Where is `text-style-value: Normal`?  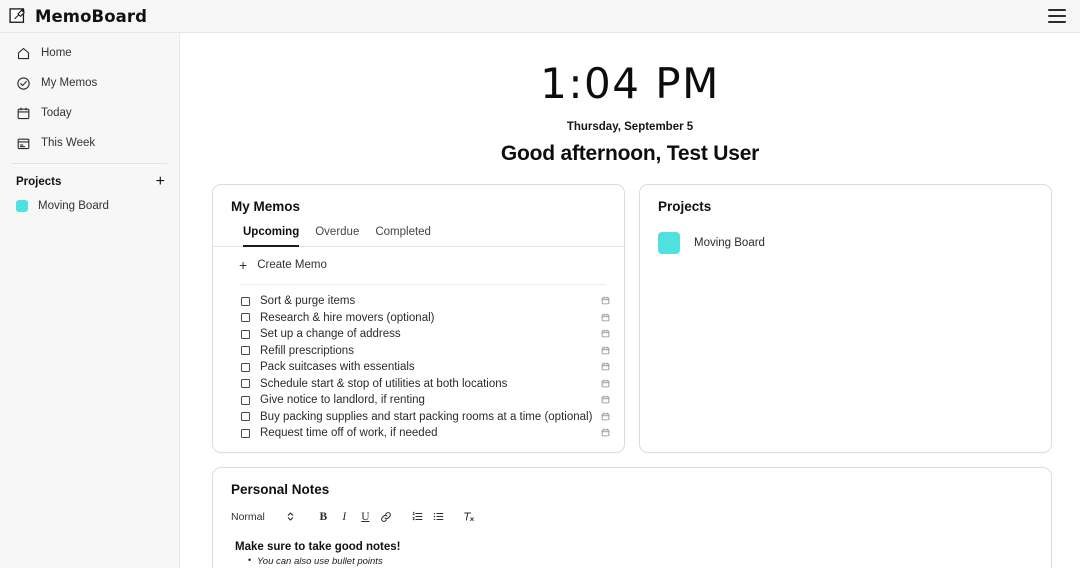 text-style-value: Normal is located at coordinates (248, 516).